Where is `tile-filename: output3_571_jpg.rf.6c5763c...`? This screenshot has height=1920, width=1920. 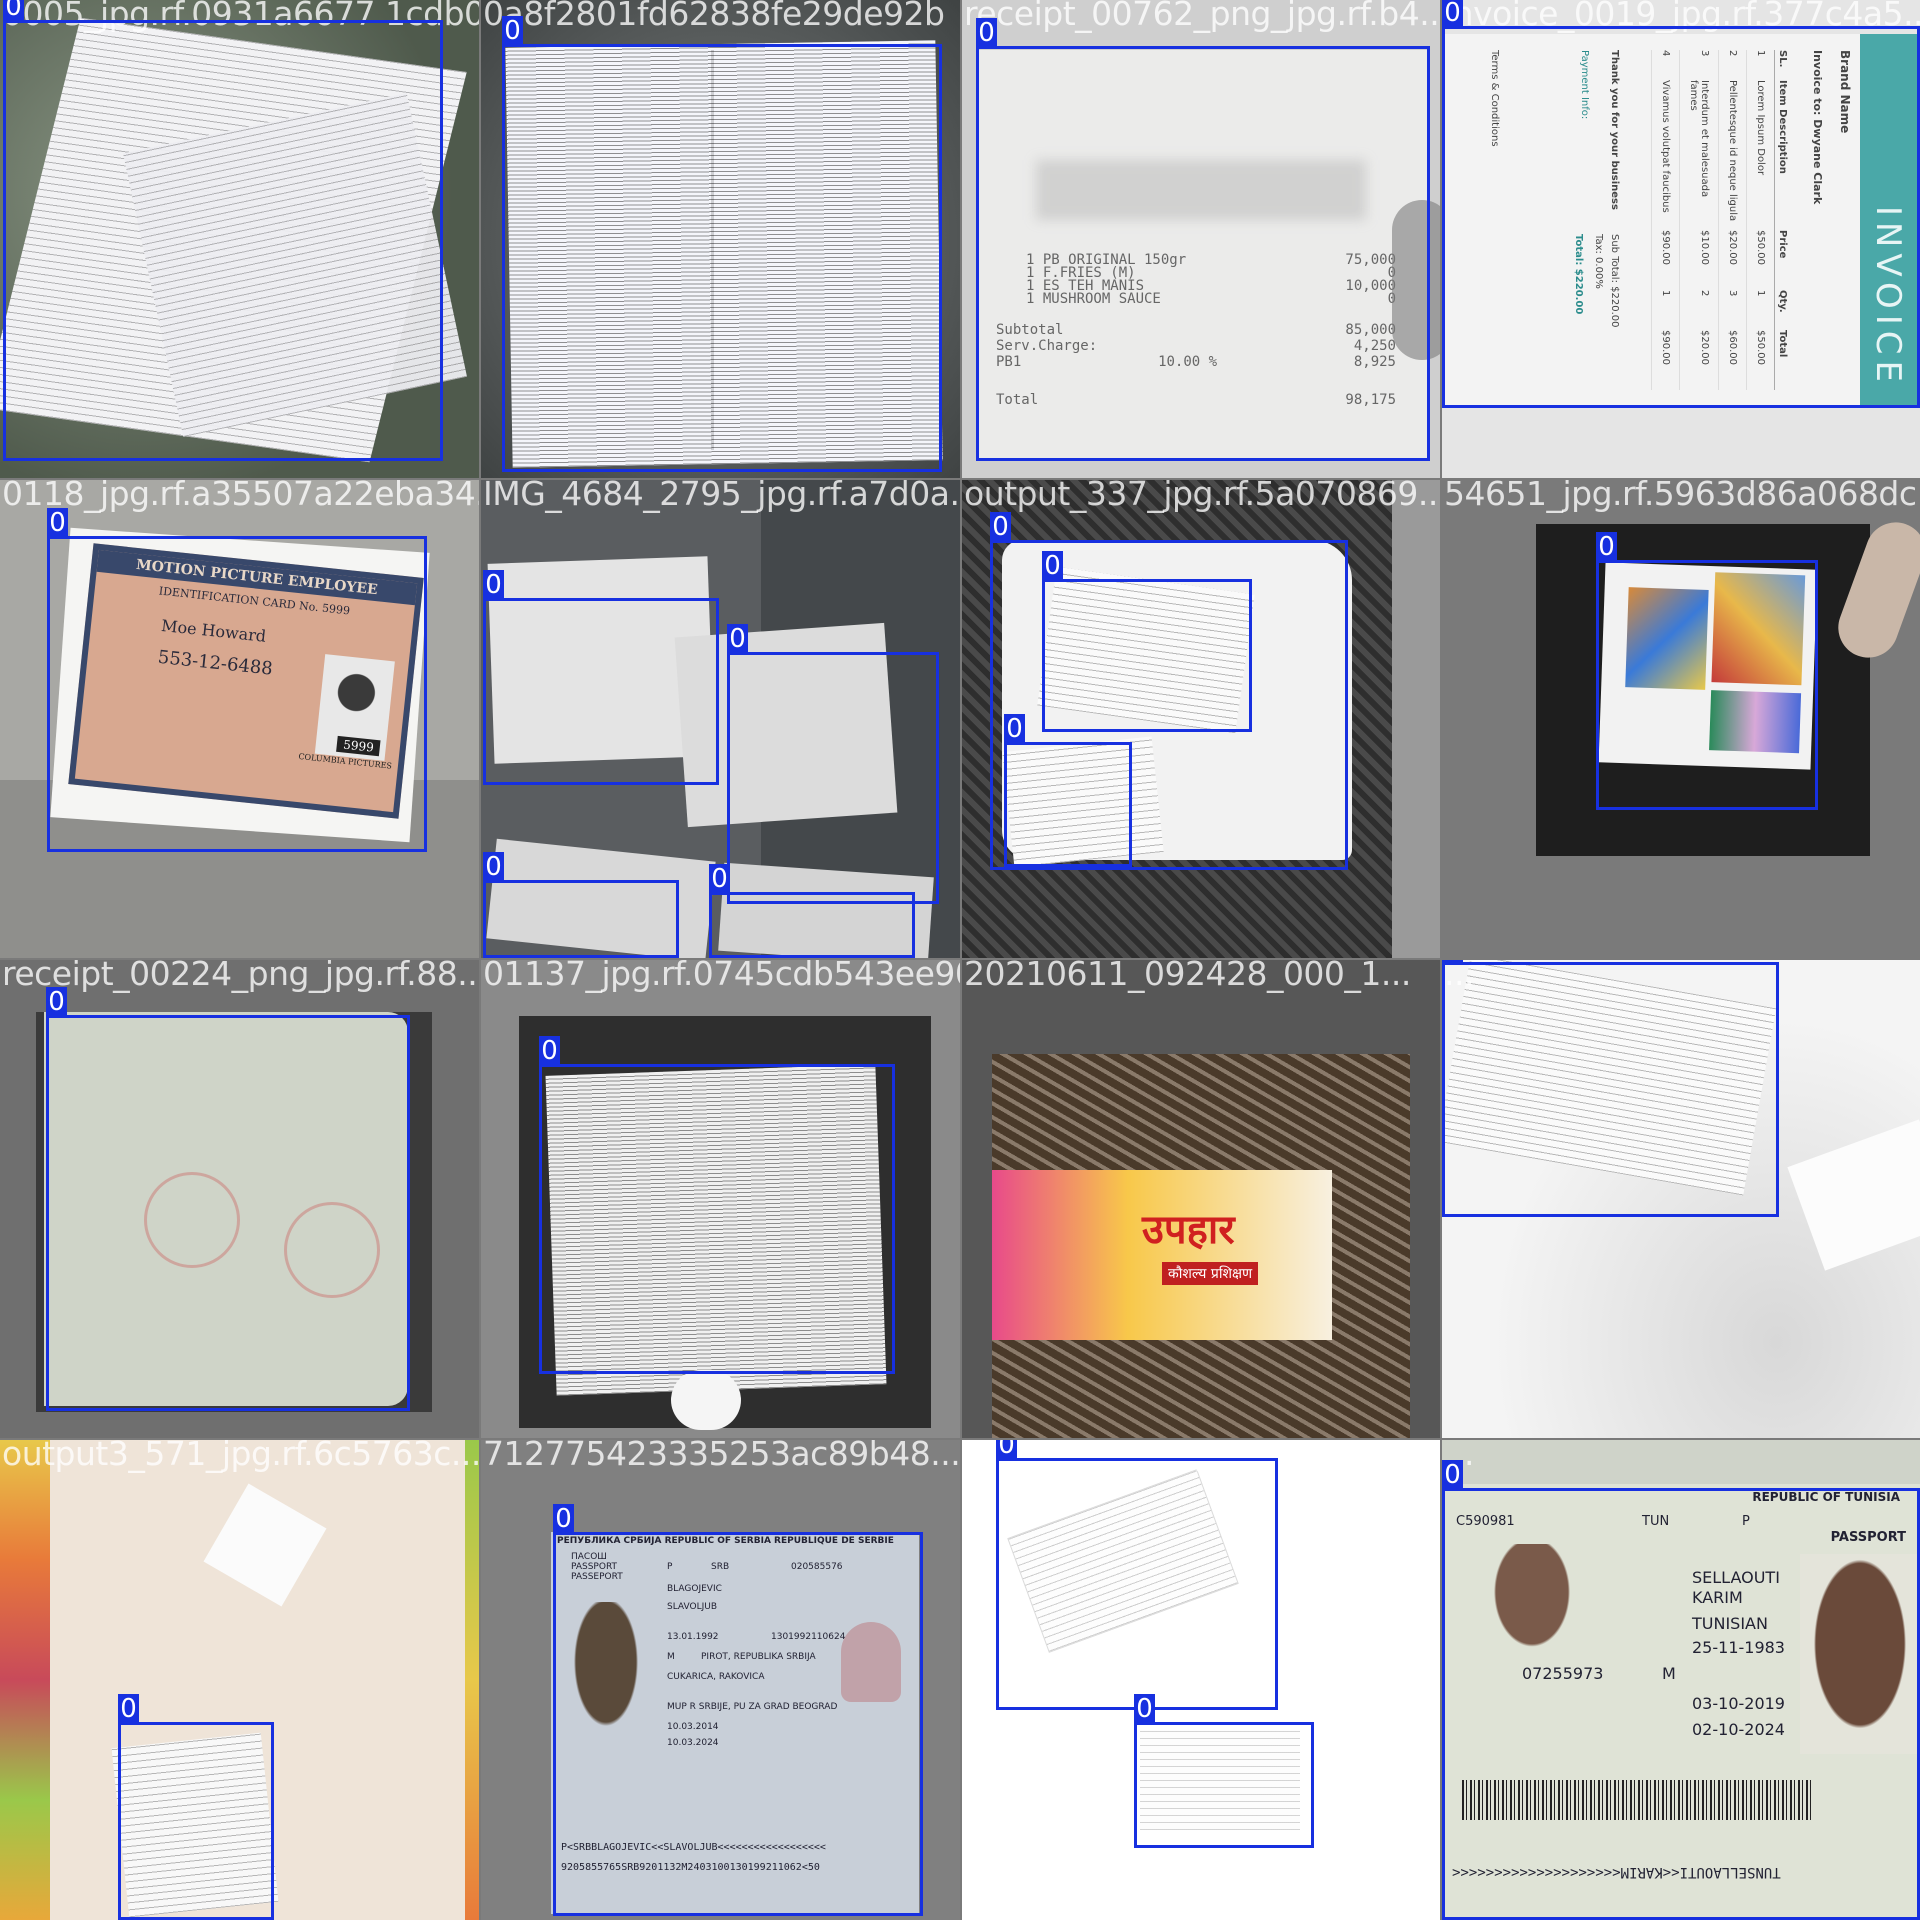
tile-filename: output3_571_jpg.rf.6c5763c... is located at coordinates (240, 1456).